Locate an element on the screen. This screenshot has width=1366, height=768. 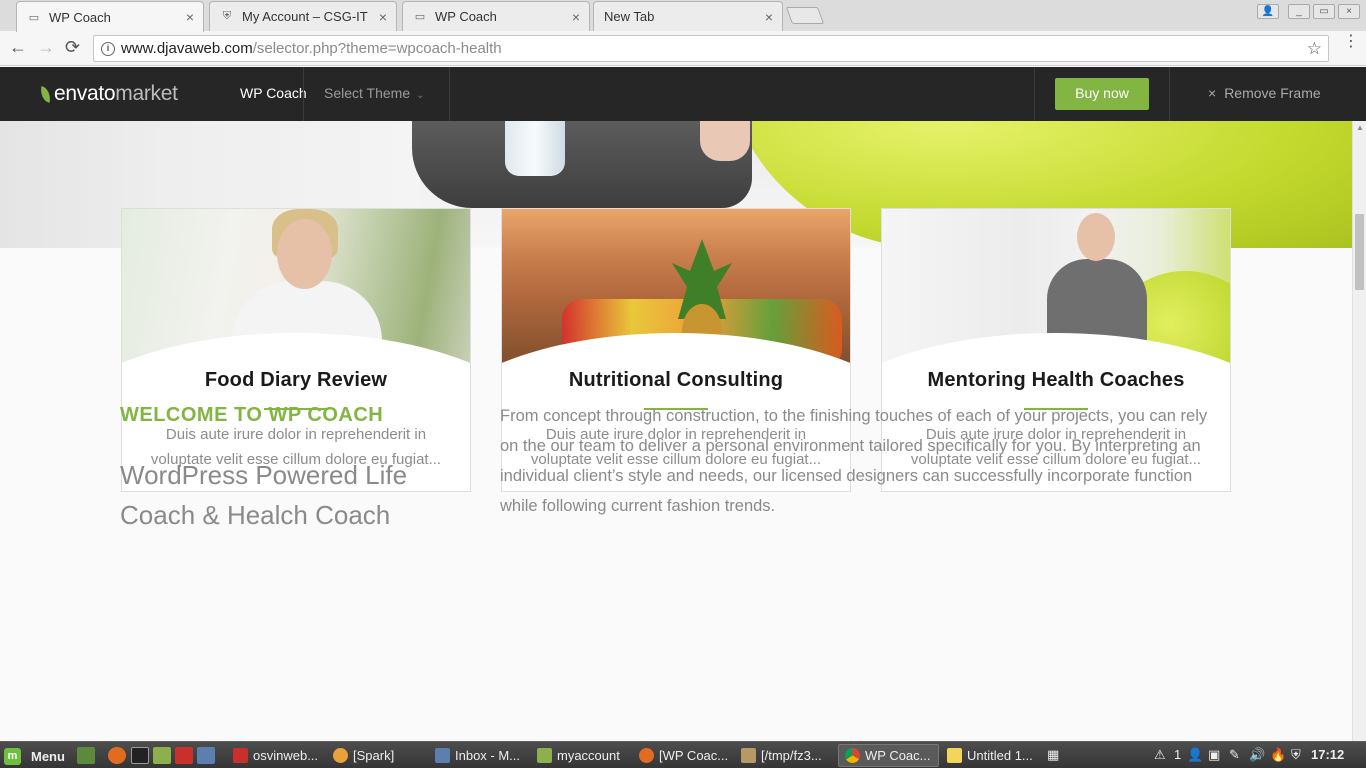
page-scrollbar: ▲ is located at coordinates (1359, 431).